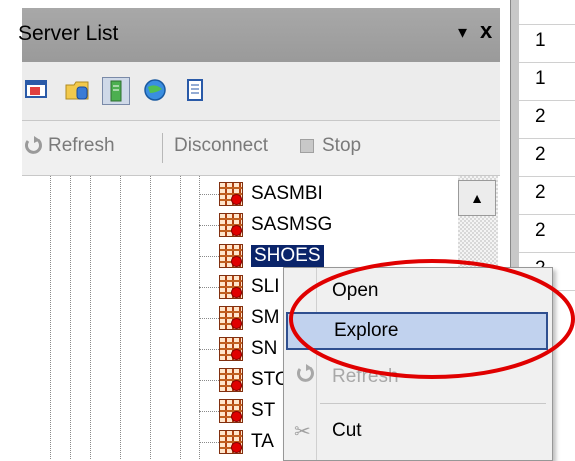 The height and width of the screenshot is (461, 575). I want to click on tree-item: STO, so click(254, 380).